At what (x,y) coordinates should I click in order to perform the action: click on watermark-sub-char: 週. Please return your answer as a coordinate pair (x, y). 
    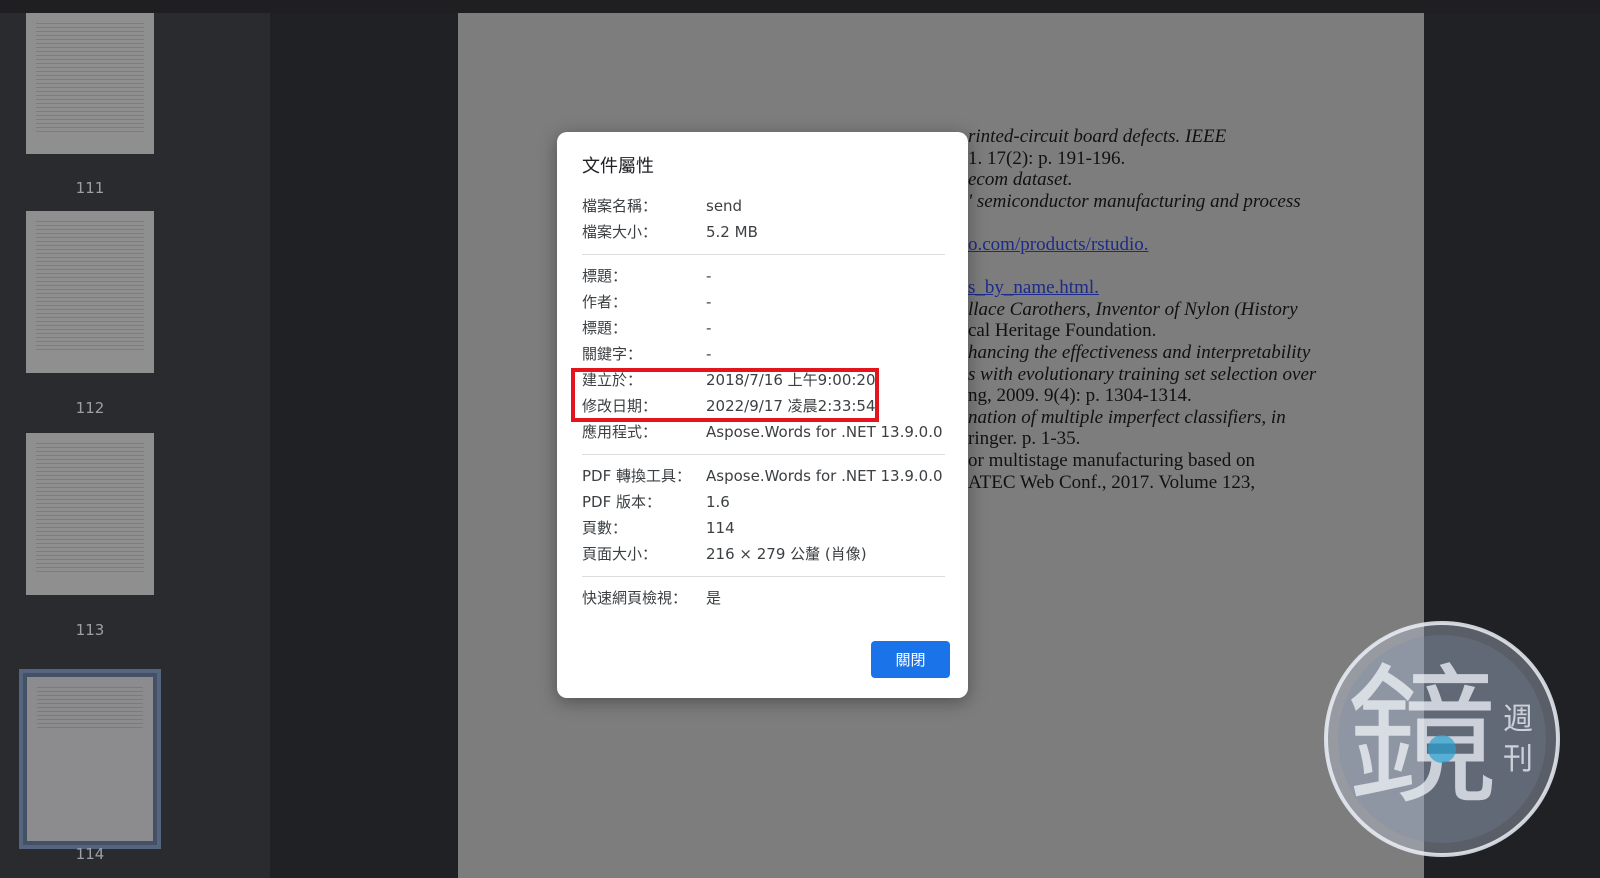
    Looking at the image, I should click on (1518, 719).